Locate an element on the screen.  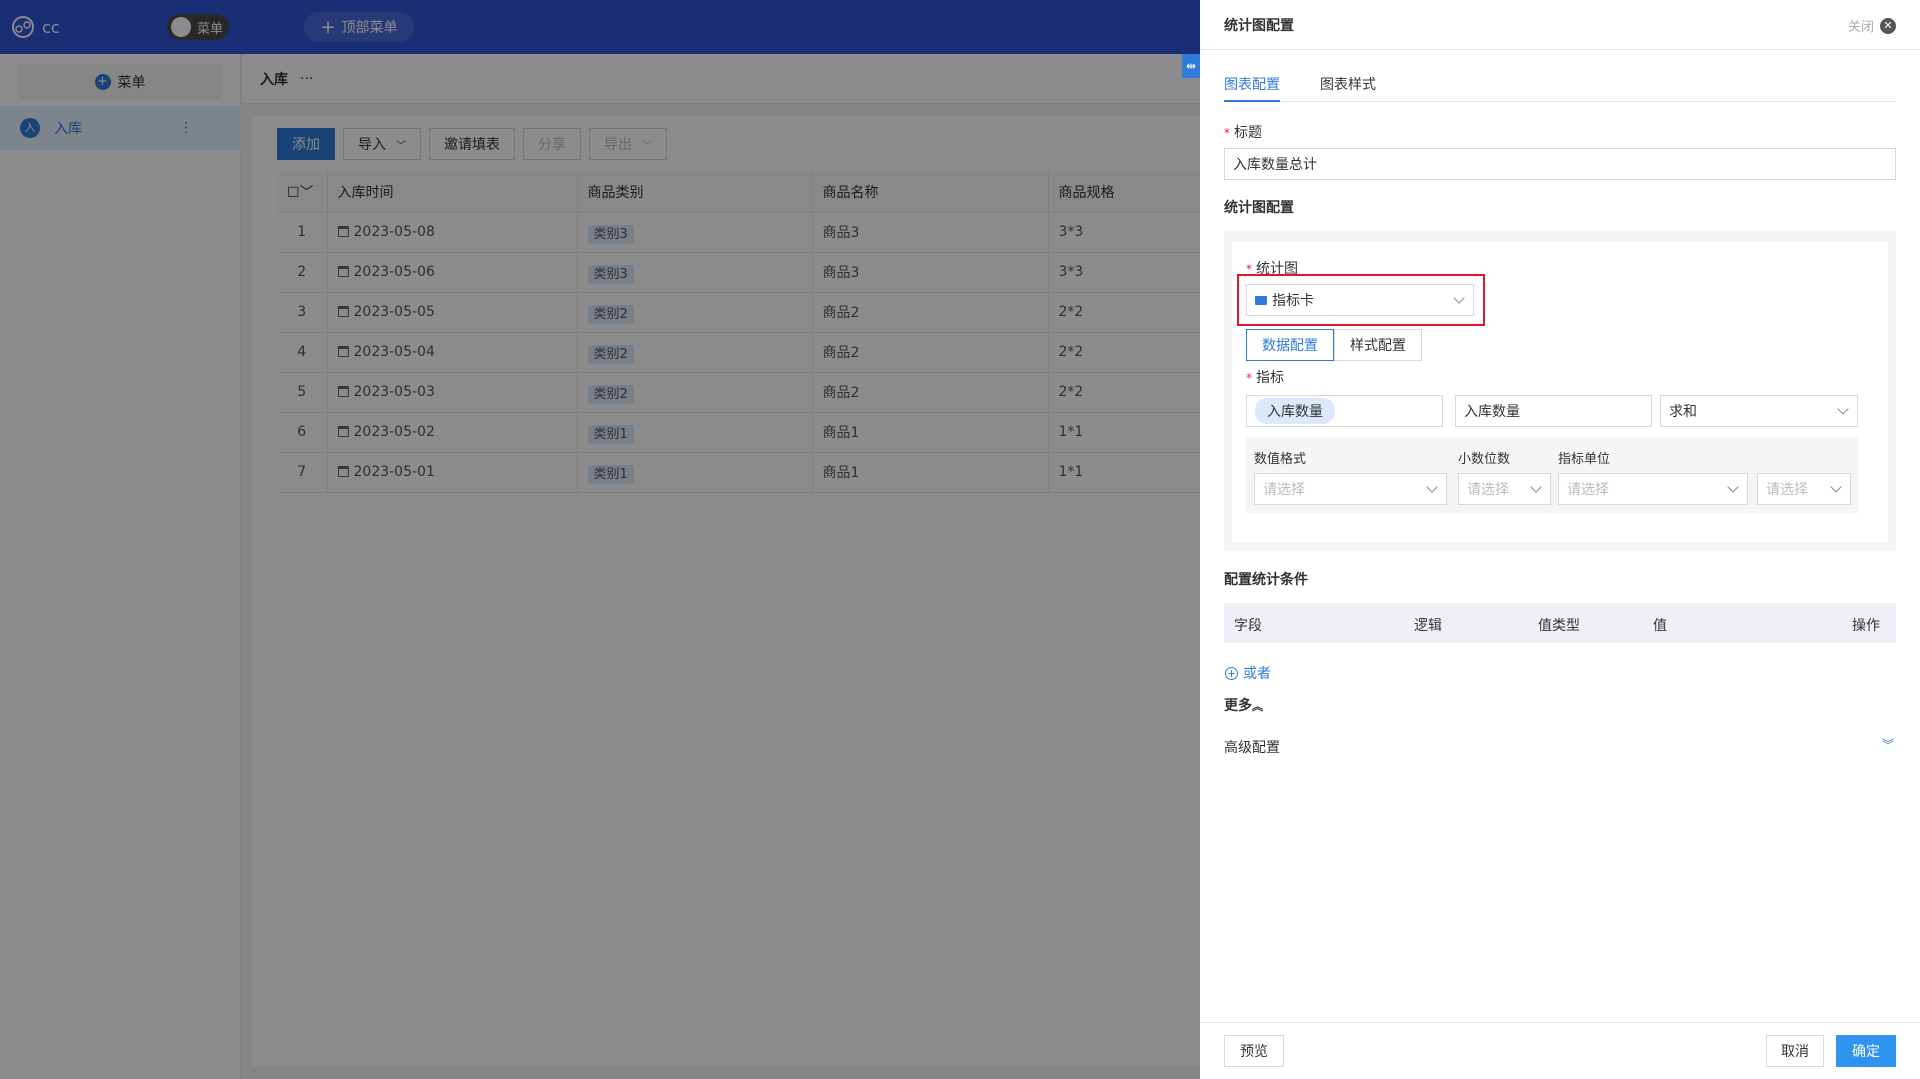
cancel-button: 取消 is located at coordinates (1795, 1051).